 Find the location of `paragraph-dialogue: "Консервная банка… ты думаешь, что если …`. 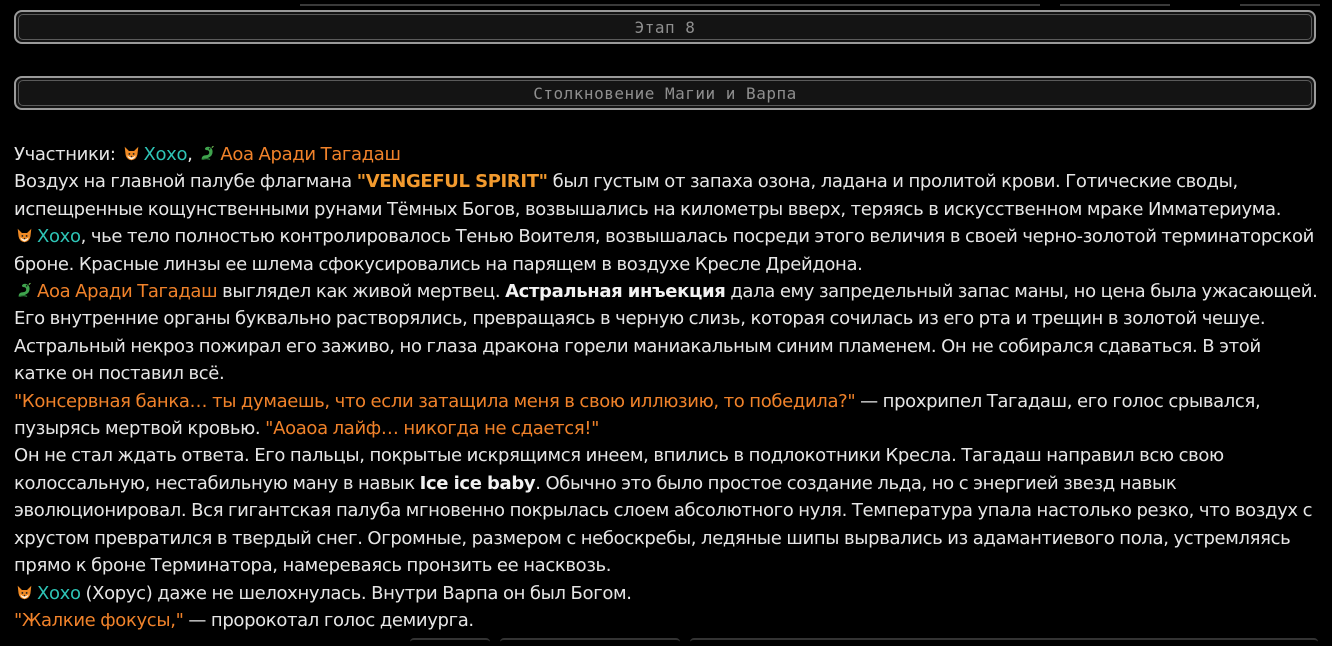

paragraph-dialogue: "Консервная банка… ты думаешь, что если … is located at coordinates (637, 415).